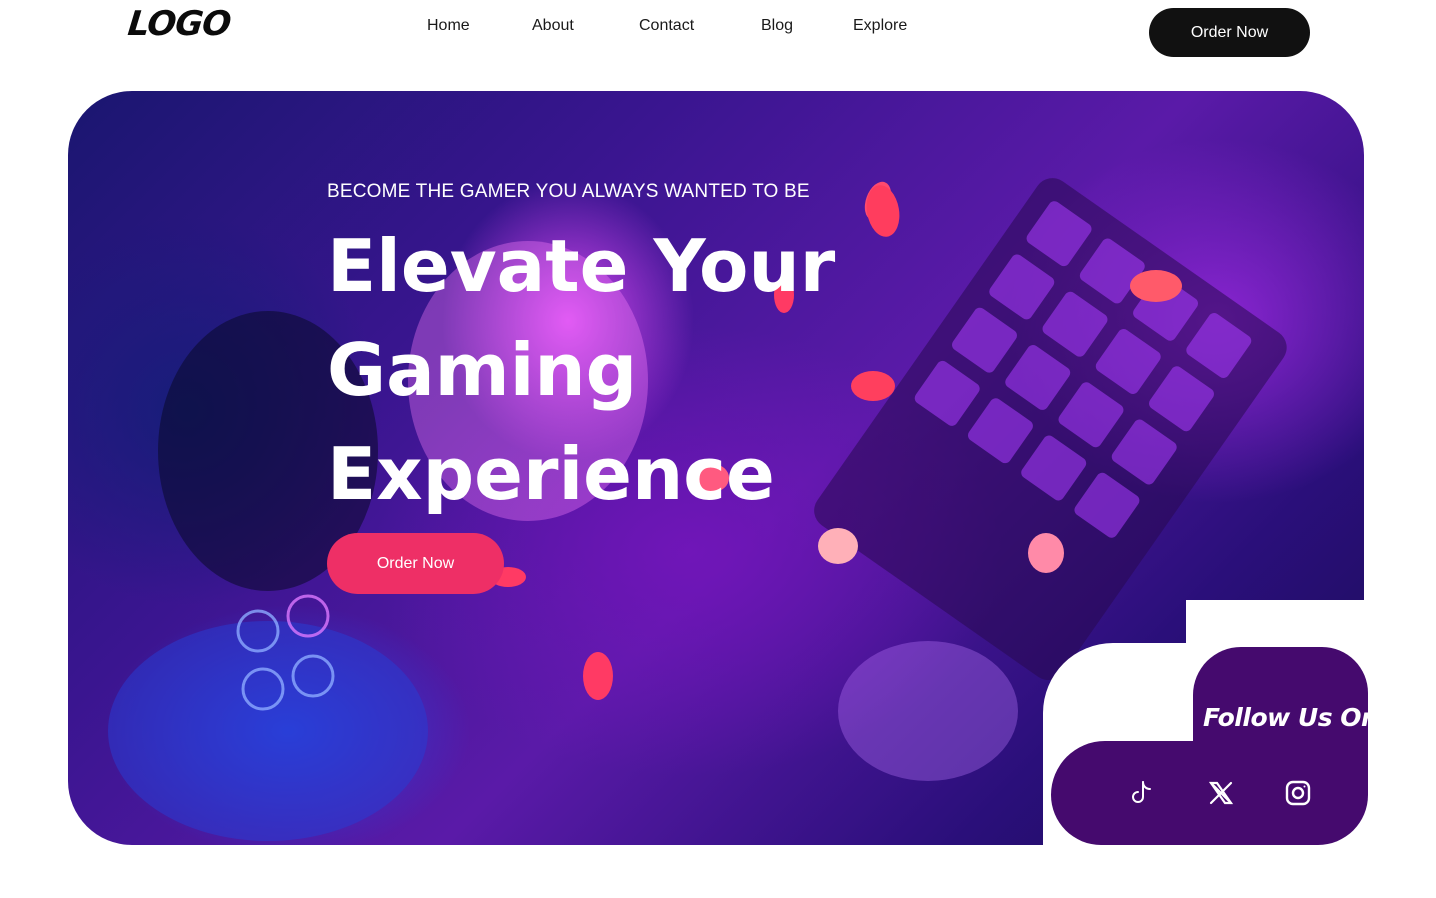 The width and height of the screenshot is (1436, 898). What do you see at coordinates (551, 474) in the screenshot?
I see `hero-headline-line: Experience` at bounding box center [551, 474].